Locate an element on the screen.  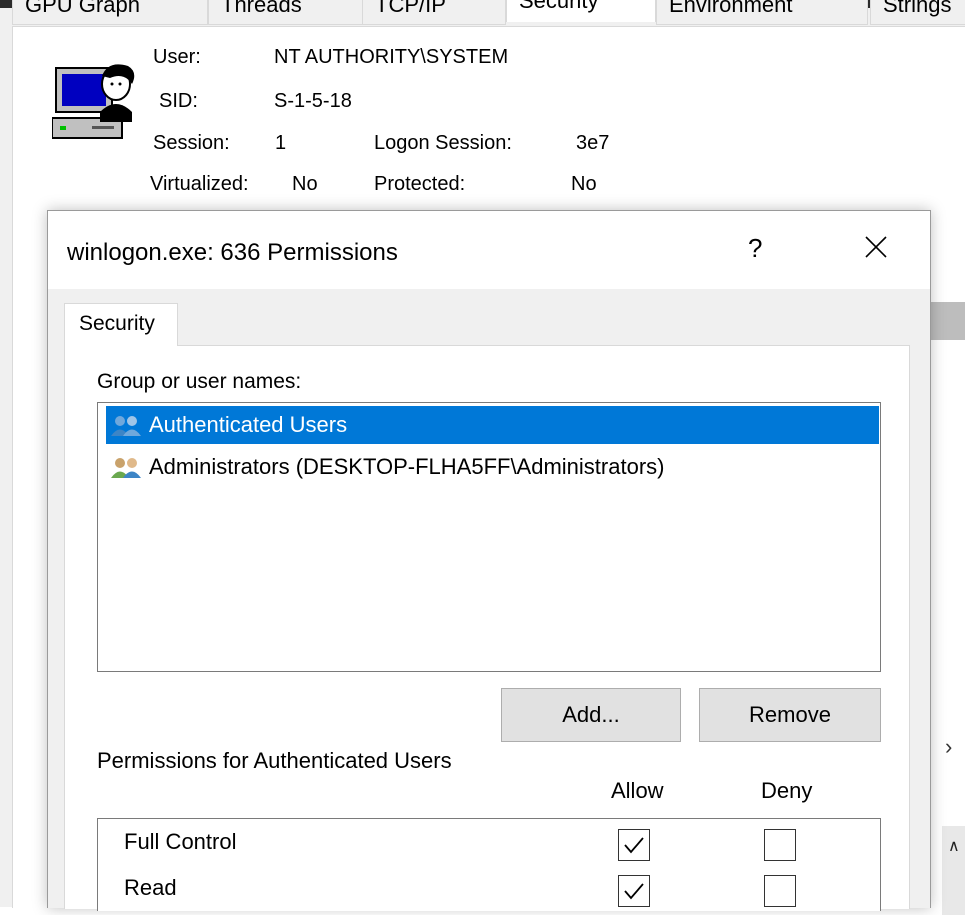
tab-security: Security is located at coordinates (581, 11).